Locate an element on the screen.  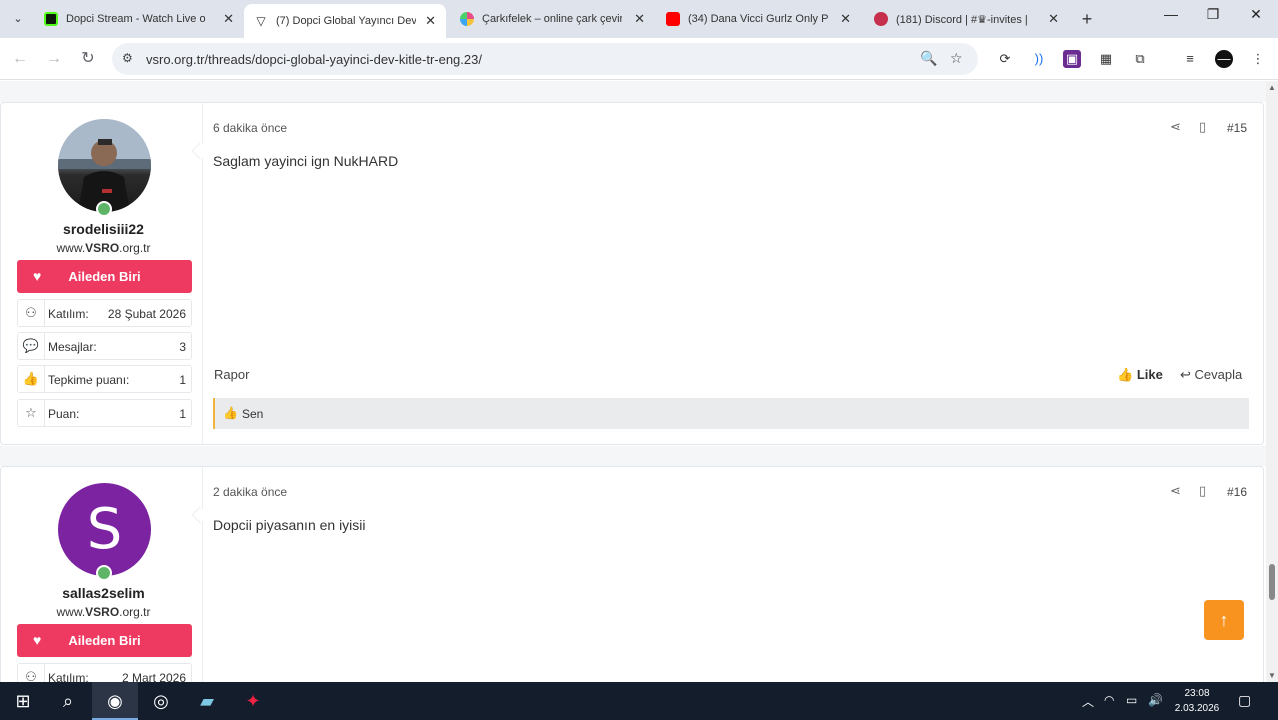
restore-icon: ❐ is located at coordinates (1213, 14).